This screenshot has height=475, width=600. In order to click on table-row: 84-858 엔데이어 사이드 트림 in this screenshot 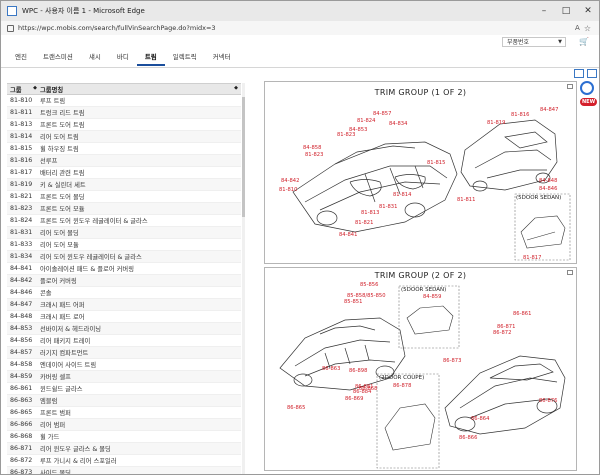, I will do `click(124, 365)`.